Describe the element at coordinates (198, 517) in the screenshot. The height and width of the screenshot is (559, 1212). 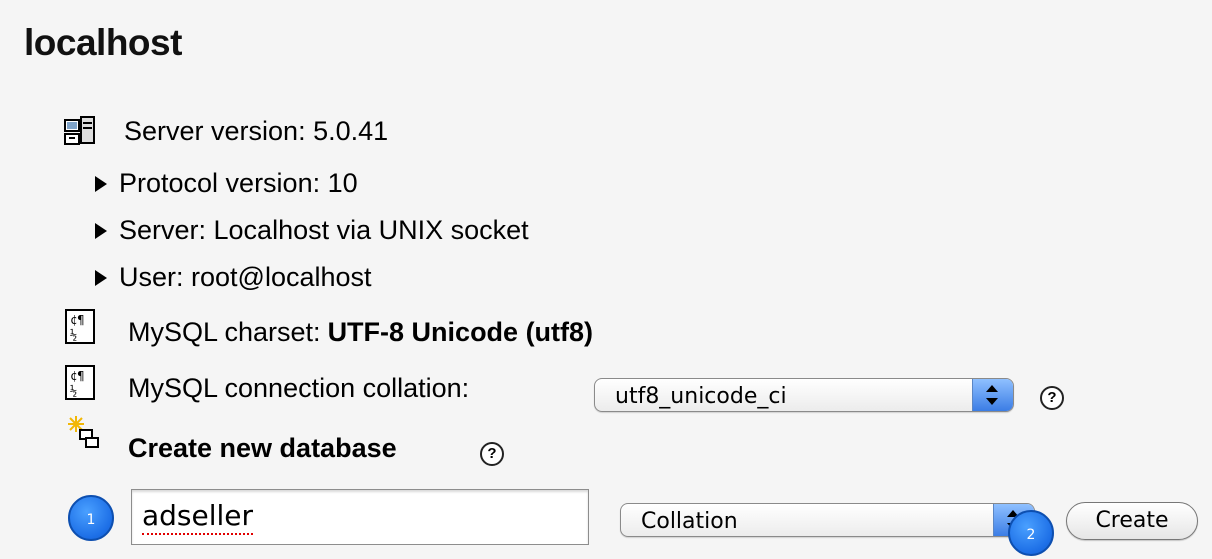
I see `database-name-value: adseller` at that location.